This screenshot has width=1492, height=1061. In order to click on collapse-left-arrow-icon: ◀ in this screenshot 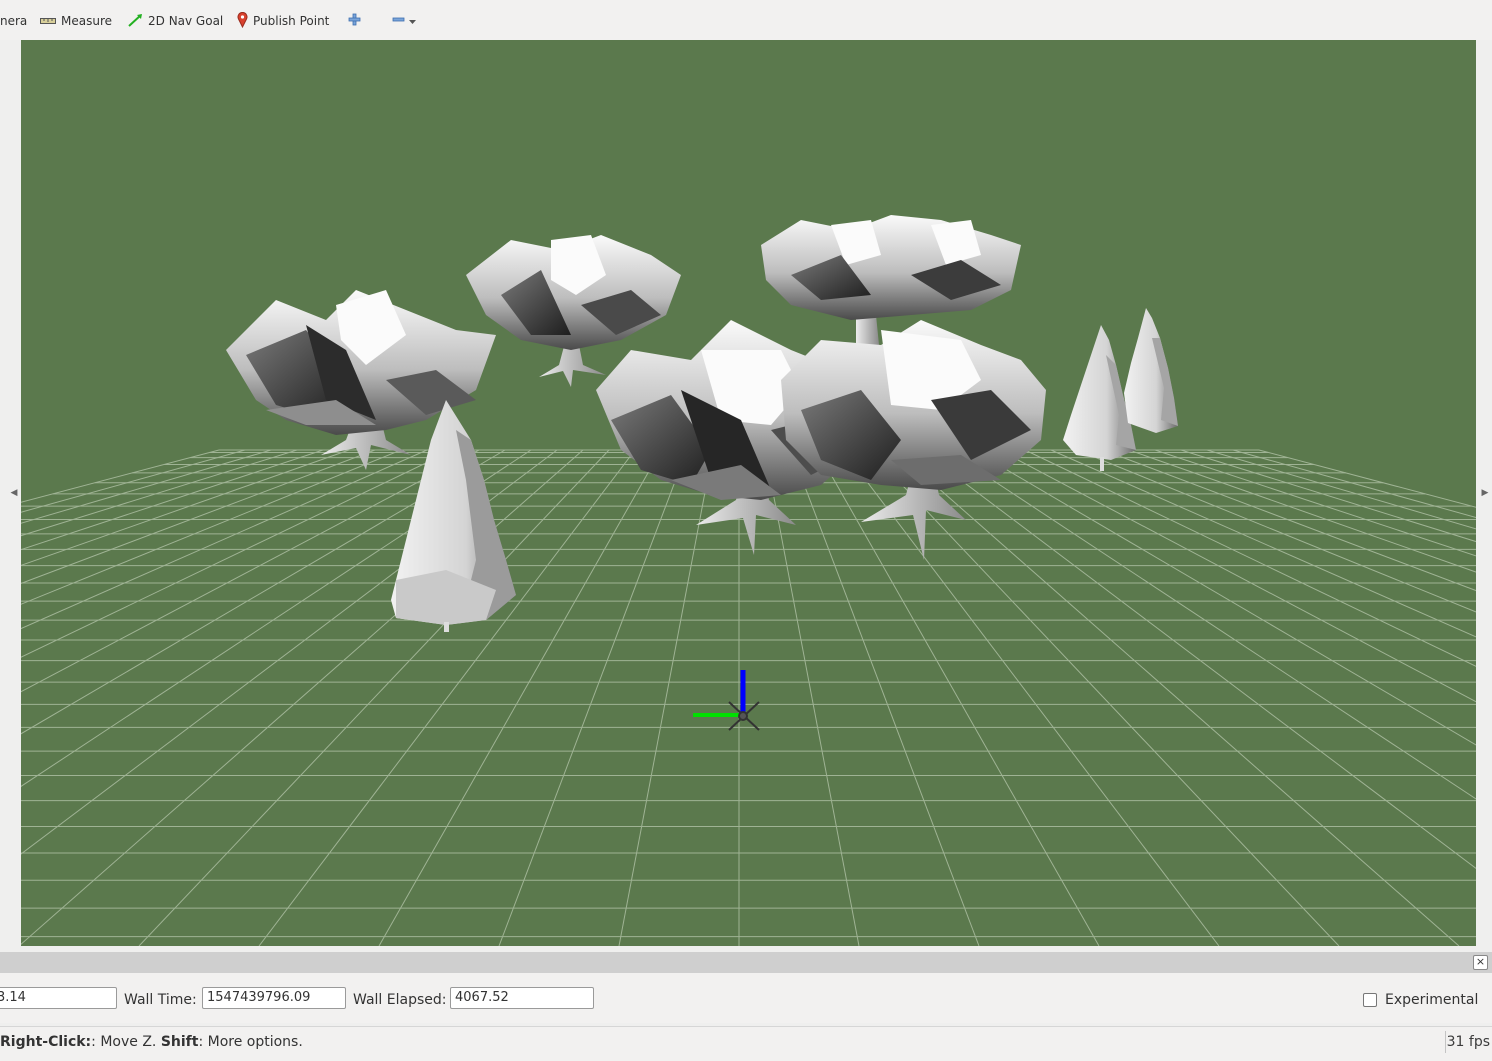, I will do `click(14, 493)`.